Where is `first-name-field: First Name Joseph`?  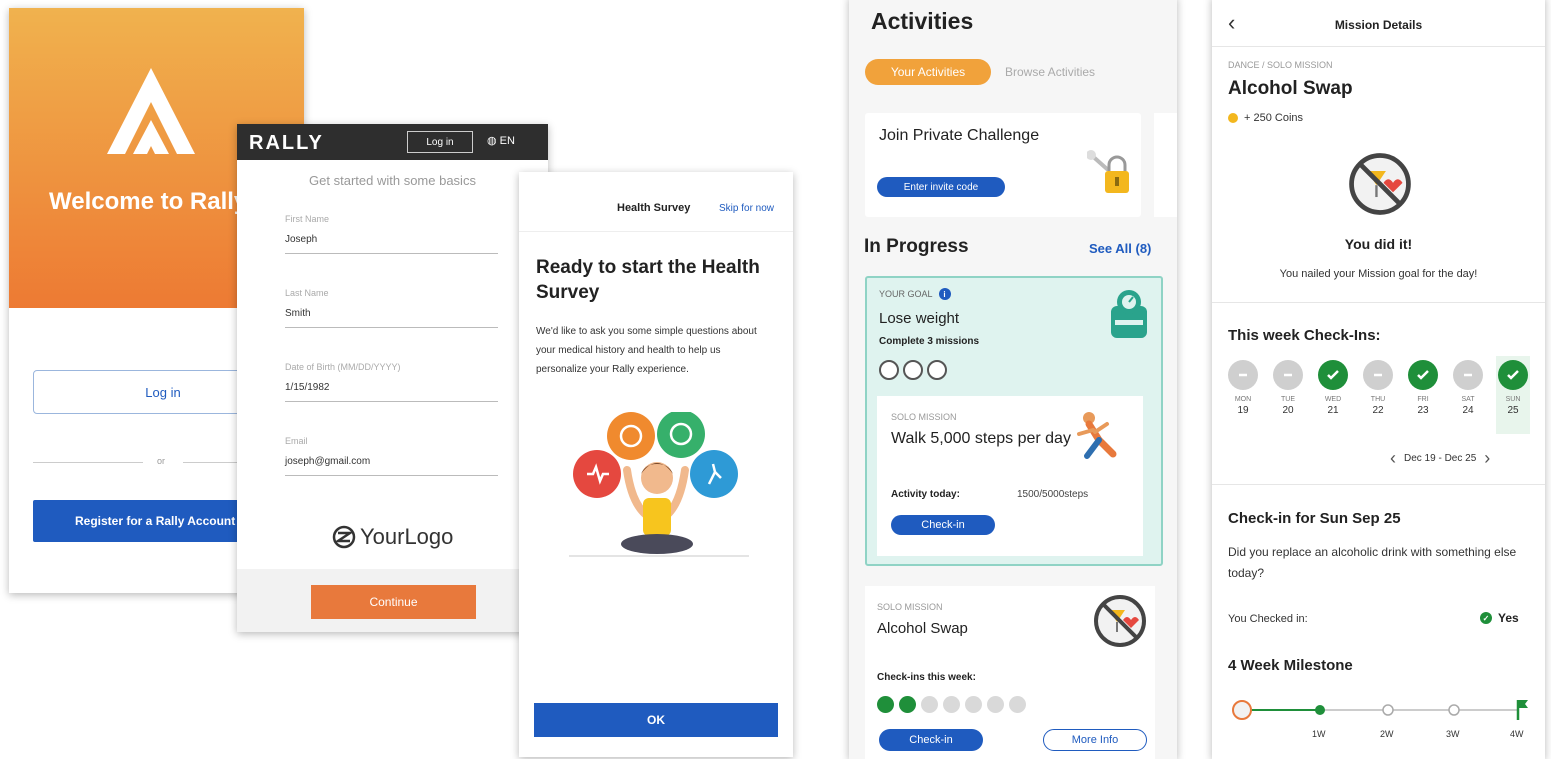 first-name-field: First Name Joseph is located at coordinates (391, 234).